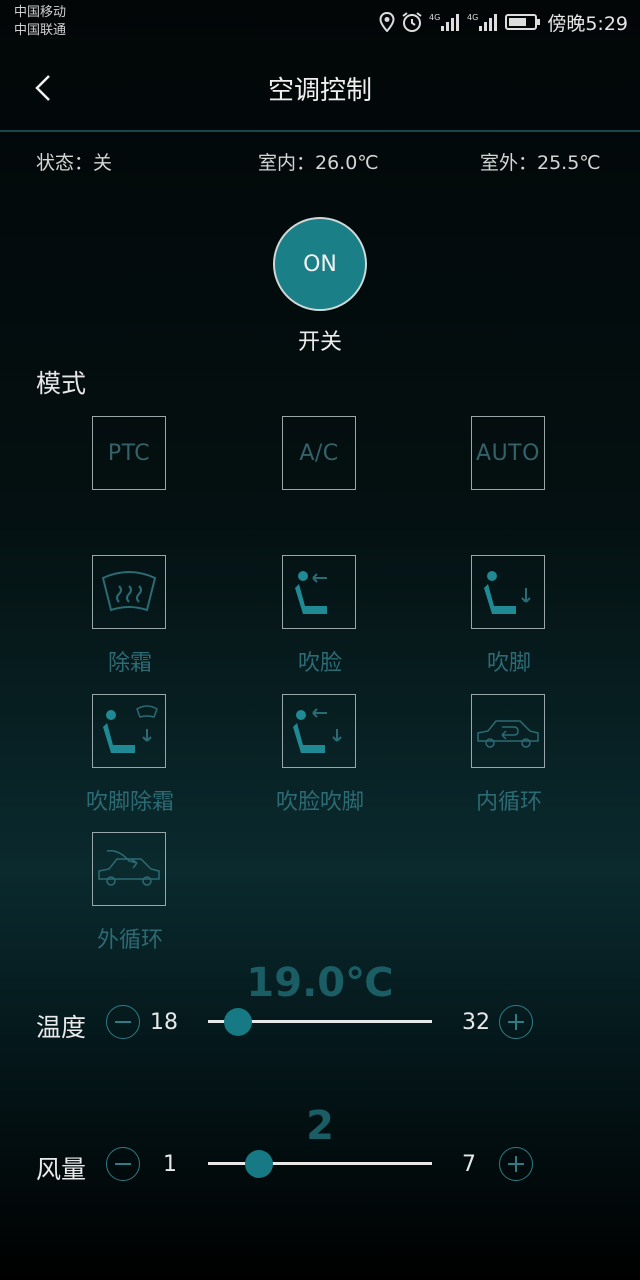 The width and height of the screenshot is (640, 1280). I want to click on feet-defrost-button, so click(129, 731).